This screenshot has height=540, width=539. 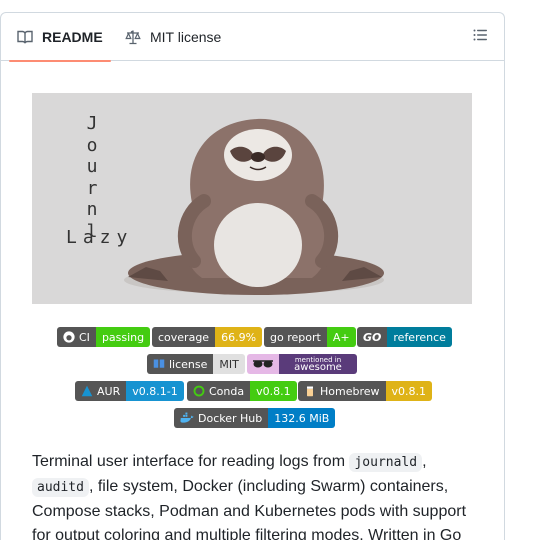 What do you see at coordinates (186, 37) in the screenshot?
I see `tab-license-label: MIT license` at bounding box center [186, 37].